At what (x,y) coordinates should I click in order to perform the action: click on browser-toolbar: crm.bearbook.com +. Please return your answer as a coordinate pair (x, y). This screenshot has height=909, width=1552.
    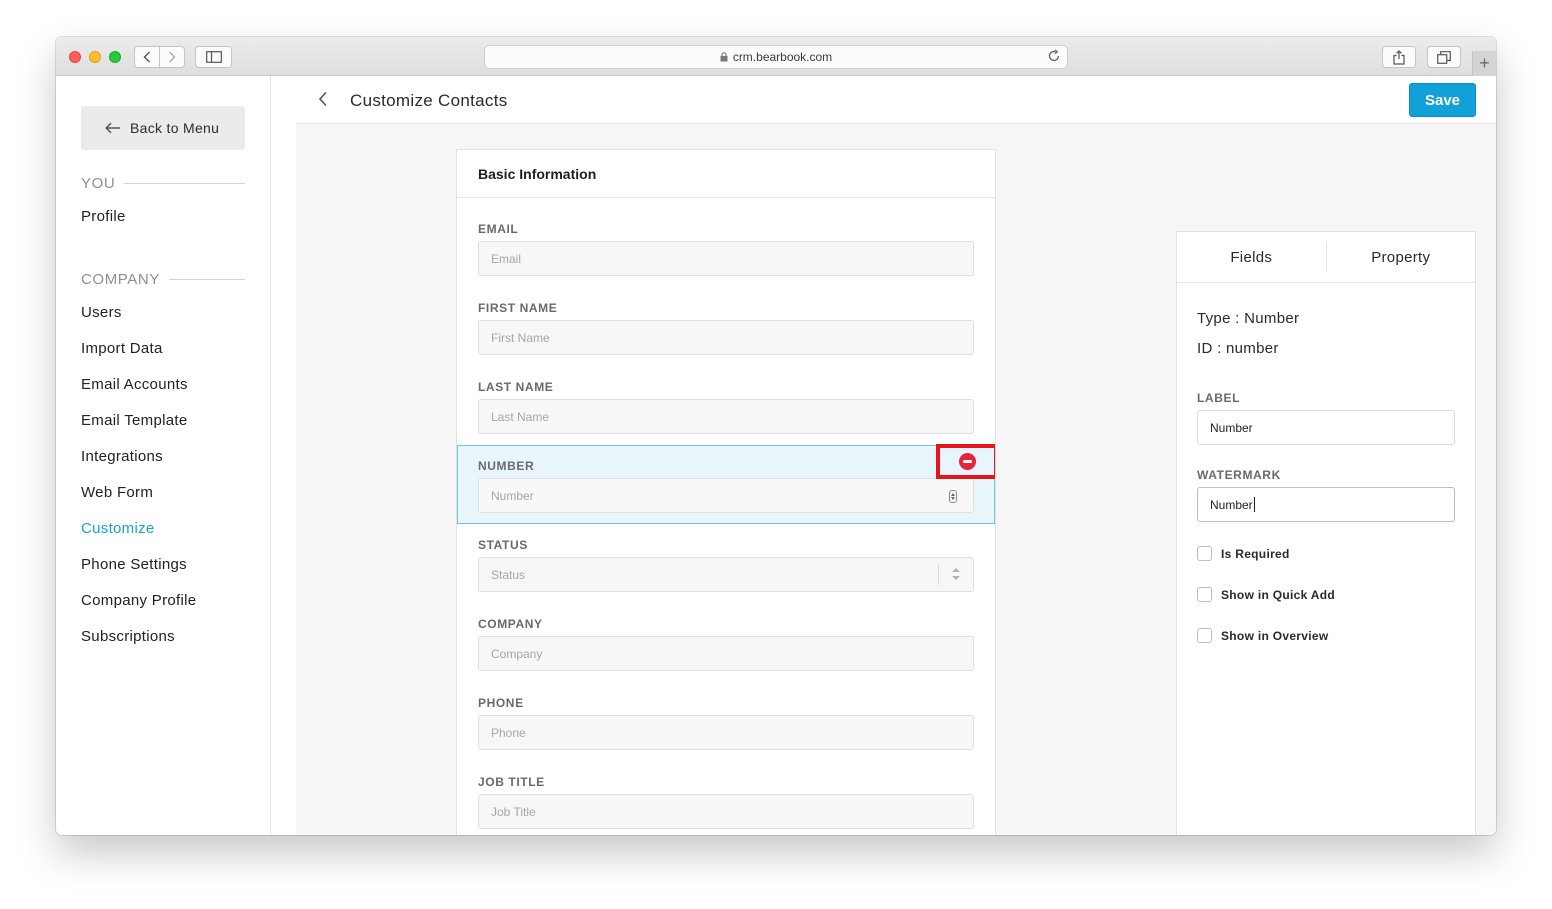
    Looking at the image, I should click on (776, 56).